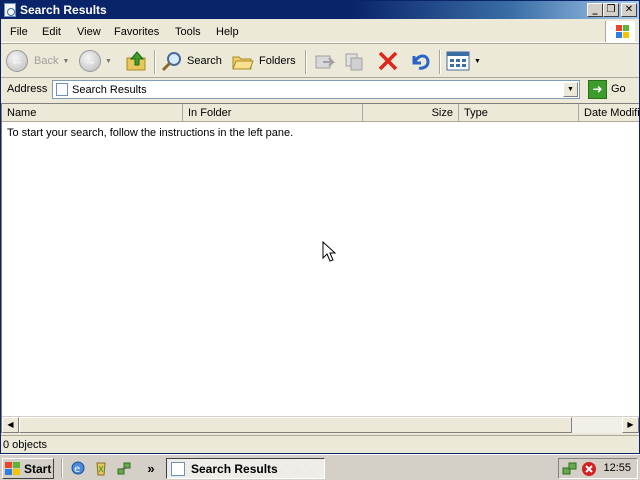 The width and height of the screenshot is (640, 480). Describe the element at coordinates (598, 468) in the screenshot. I see `system-tray: 12:55` at that location.